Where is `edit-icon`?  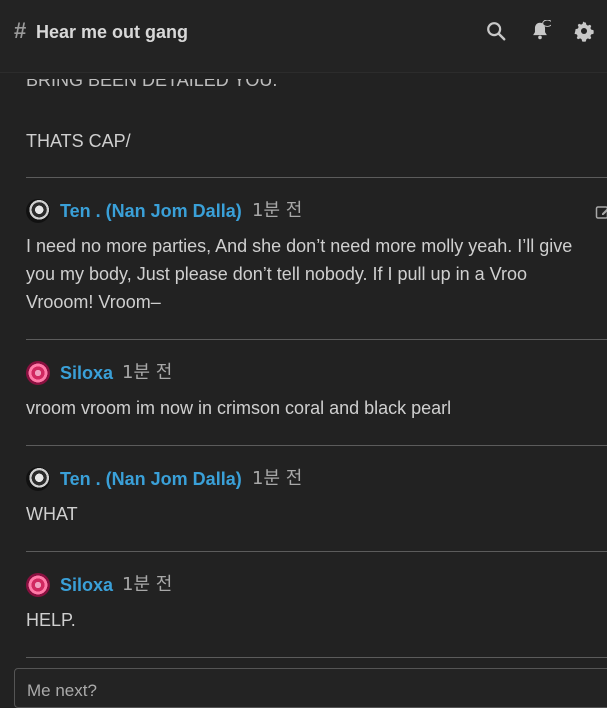 edit-icon is located at coordinates (601, 212).